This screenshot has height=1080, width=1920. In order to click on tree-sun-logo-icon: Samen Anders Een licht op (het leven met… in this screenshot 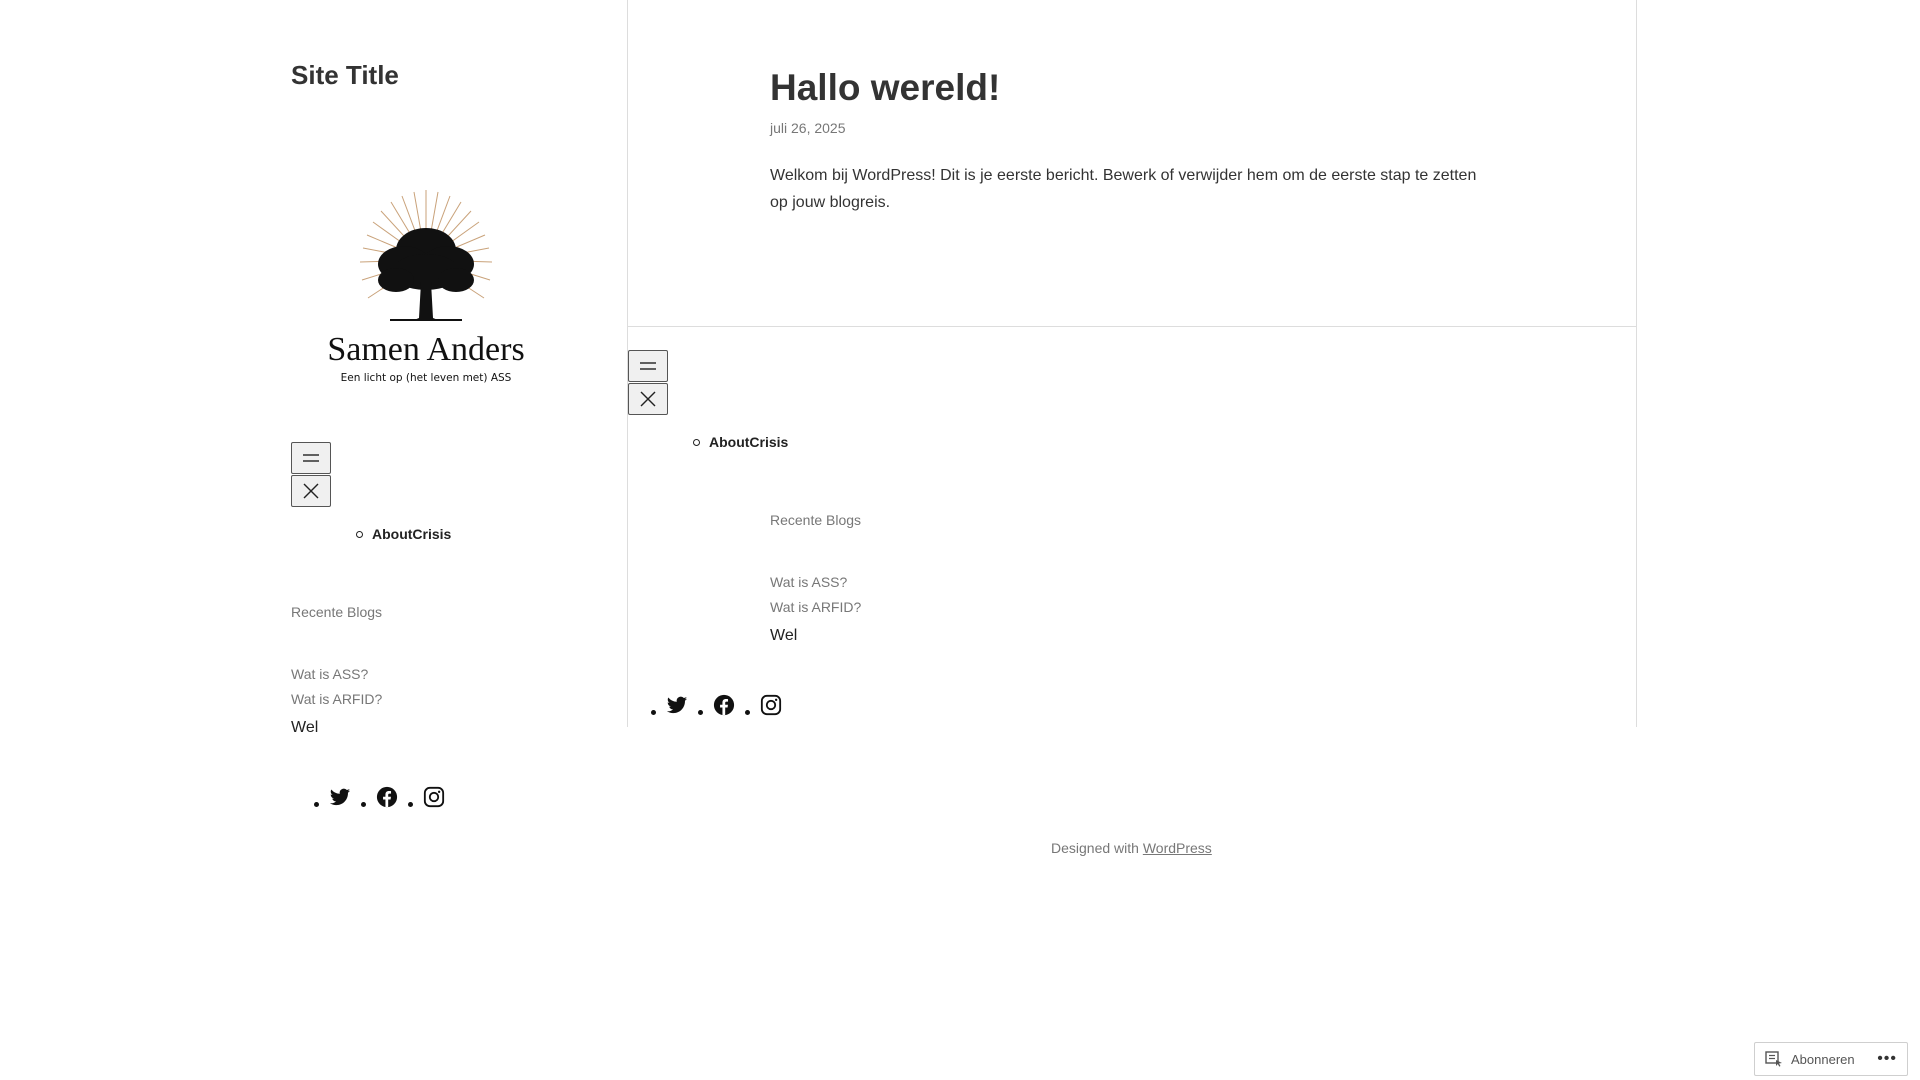, I will do `click(426, 287)`.